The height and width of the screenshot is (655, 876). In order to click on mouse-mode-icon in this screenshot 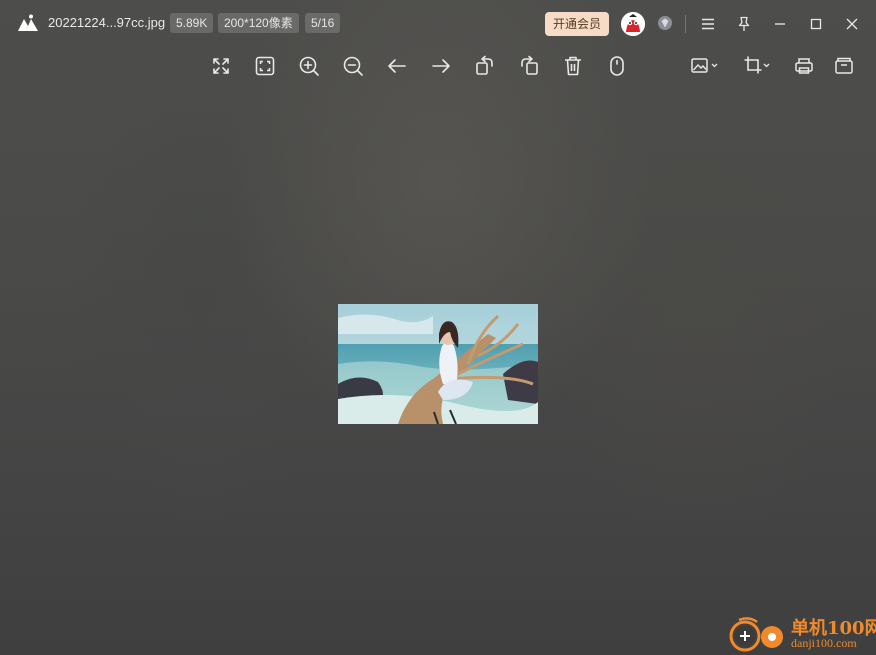, I will do `click(617, 66)`.